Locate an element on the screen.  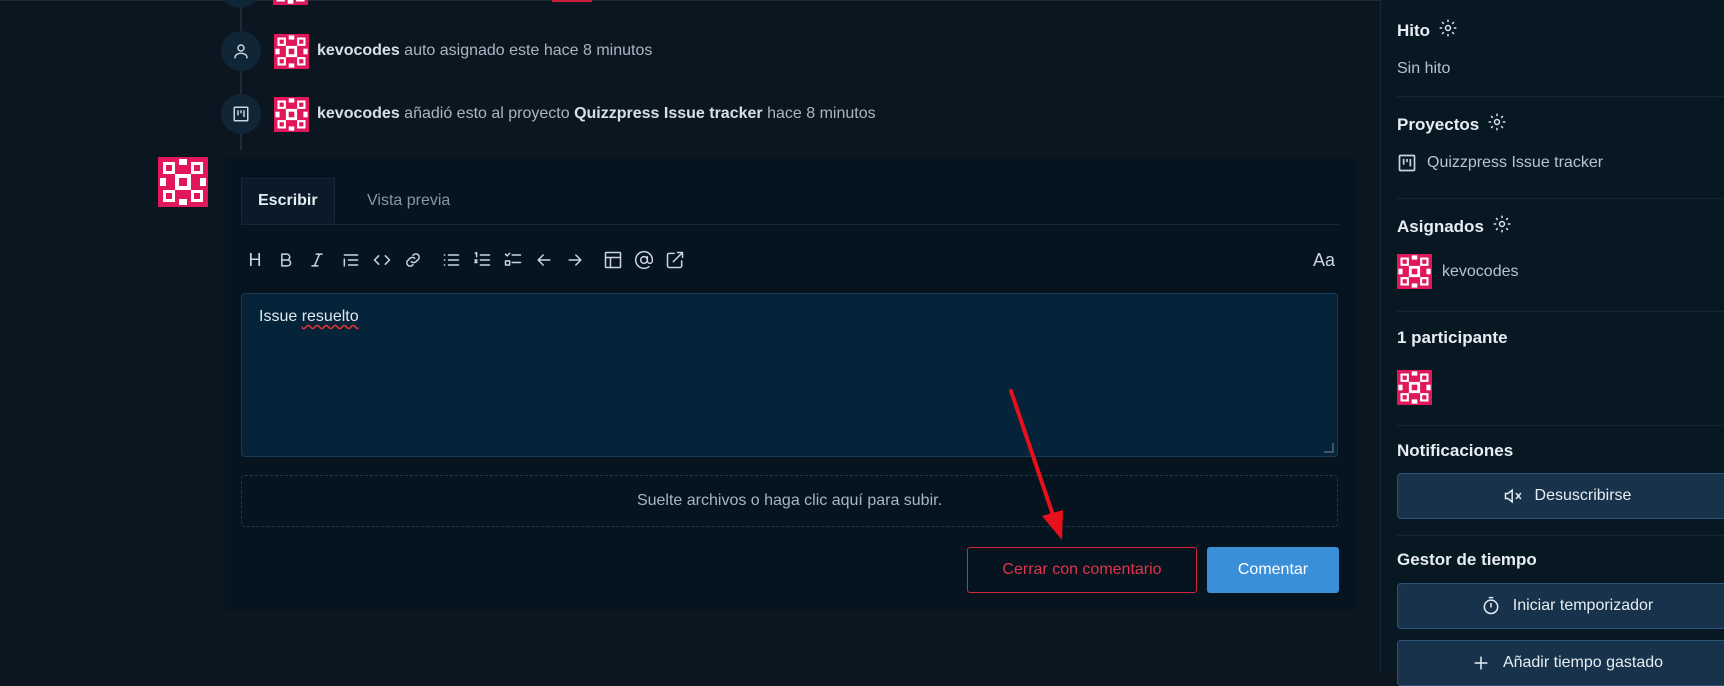
time-tracker-section: Gestor de tiempo is located at coordinates (1560, 560).